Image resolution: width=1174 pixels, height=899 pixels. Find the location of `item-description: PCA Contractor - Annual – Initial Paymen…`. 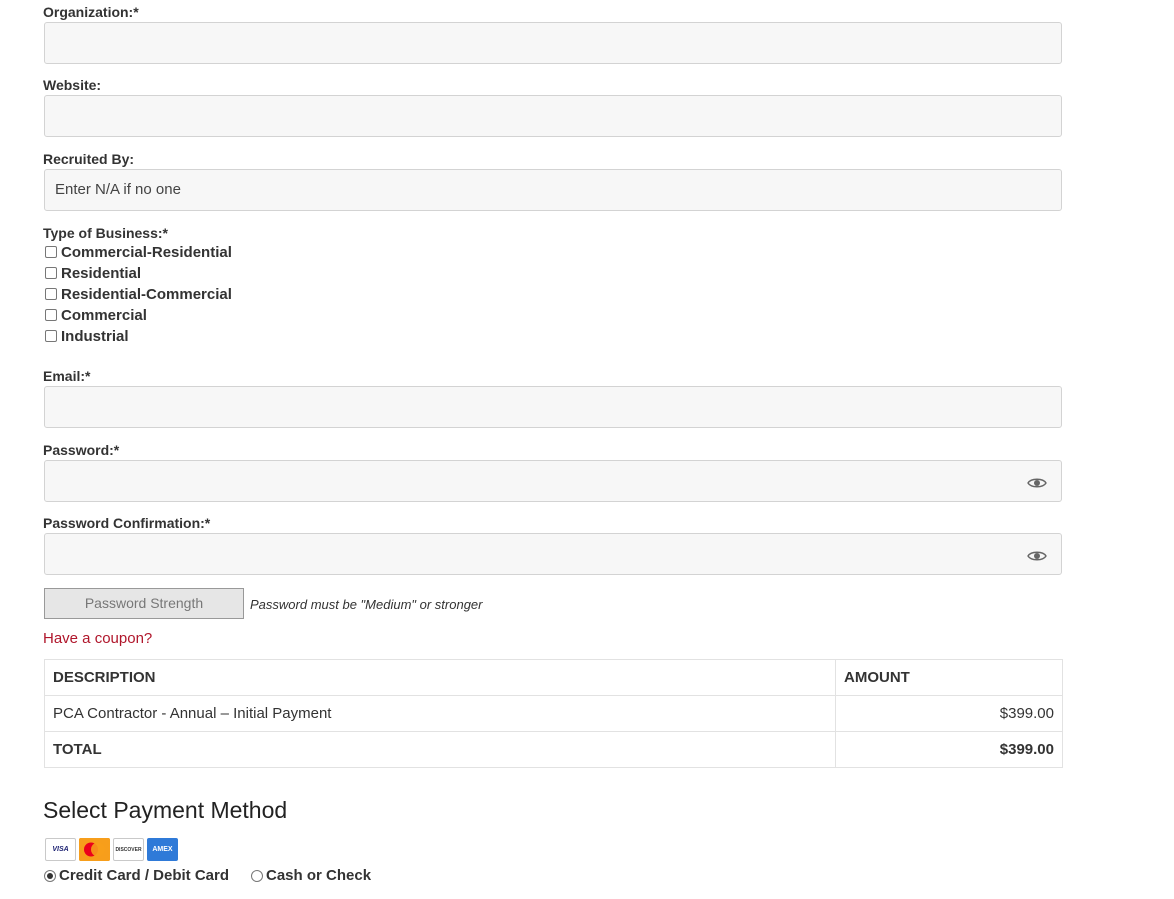

item-description: PCA Contractor - Annual – Initial Paymen… is located at coordinates (440, 713).